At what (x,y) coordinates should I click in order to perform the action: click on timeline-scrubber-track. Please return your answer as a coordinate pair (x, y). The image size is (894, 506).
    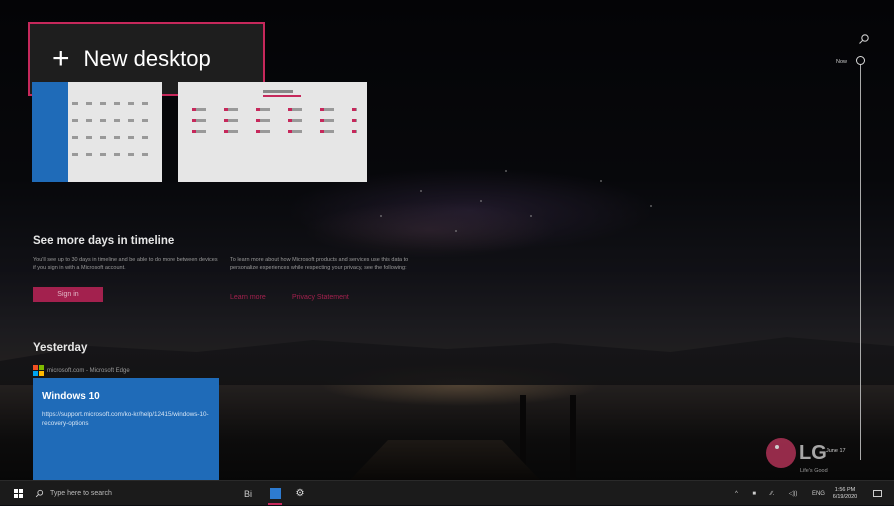
    Looking at the image, I should click on (860, 262).